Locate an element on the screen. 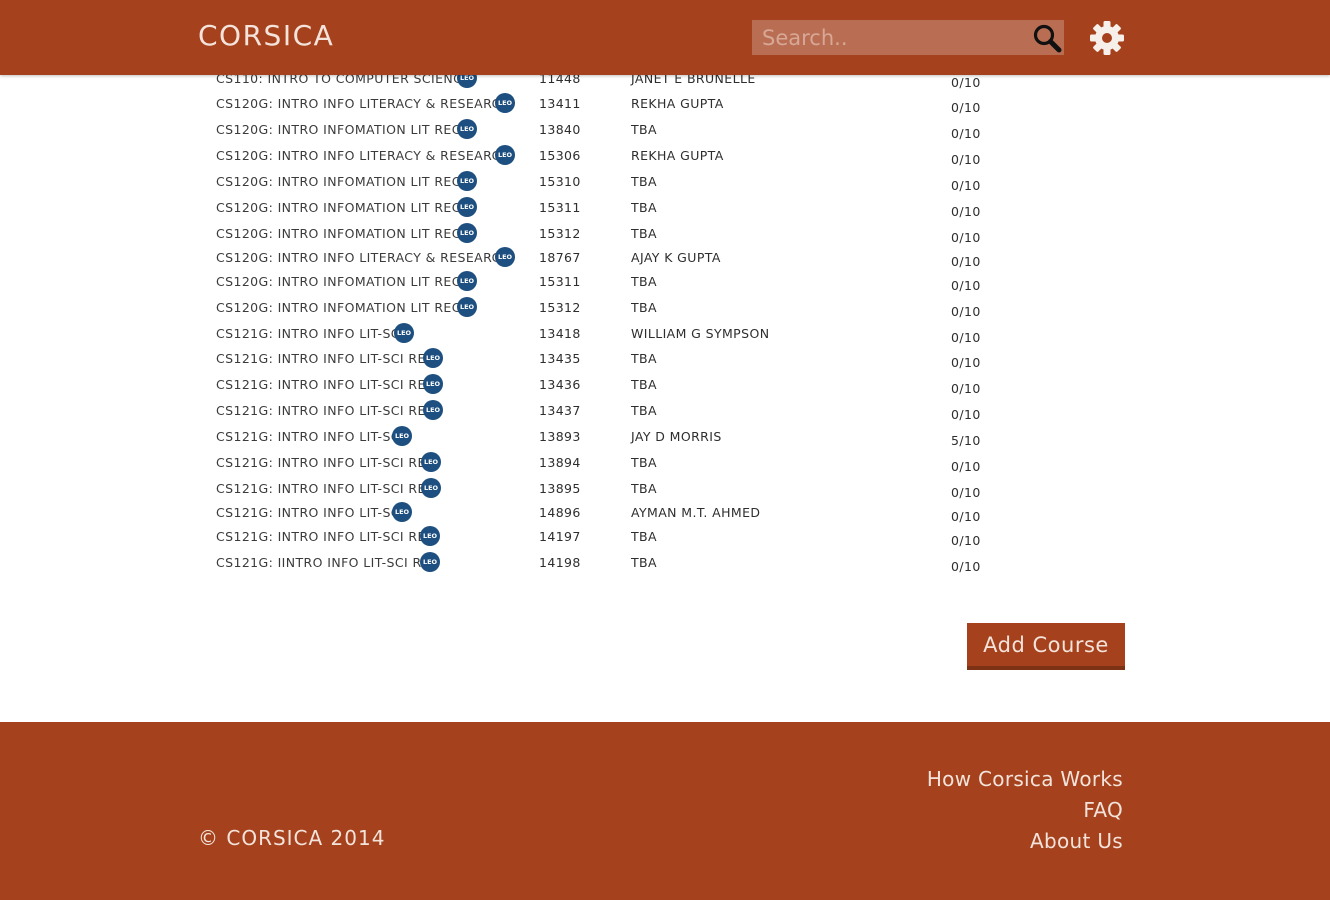 This screenshot has width=1330, height=900. course-number: 13437 is located at coordinates (560, 410).